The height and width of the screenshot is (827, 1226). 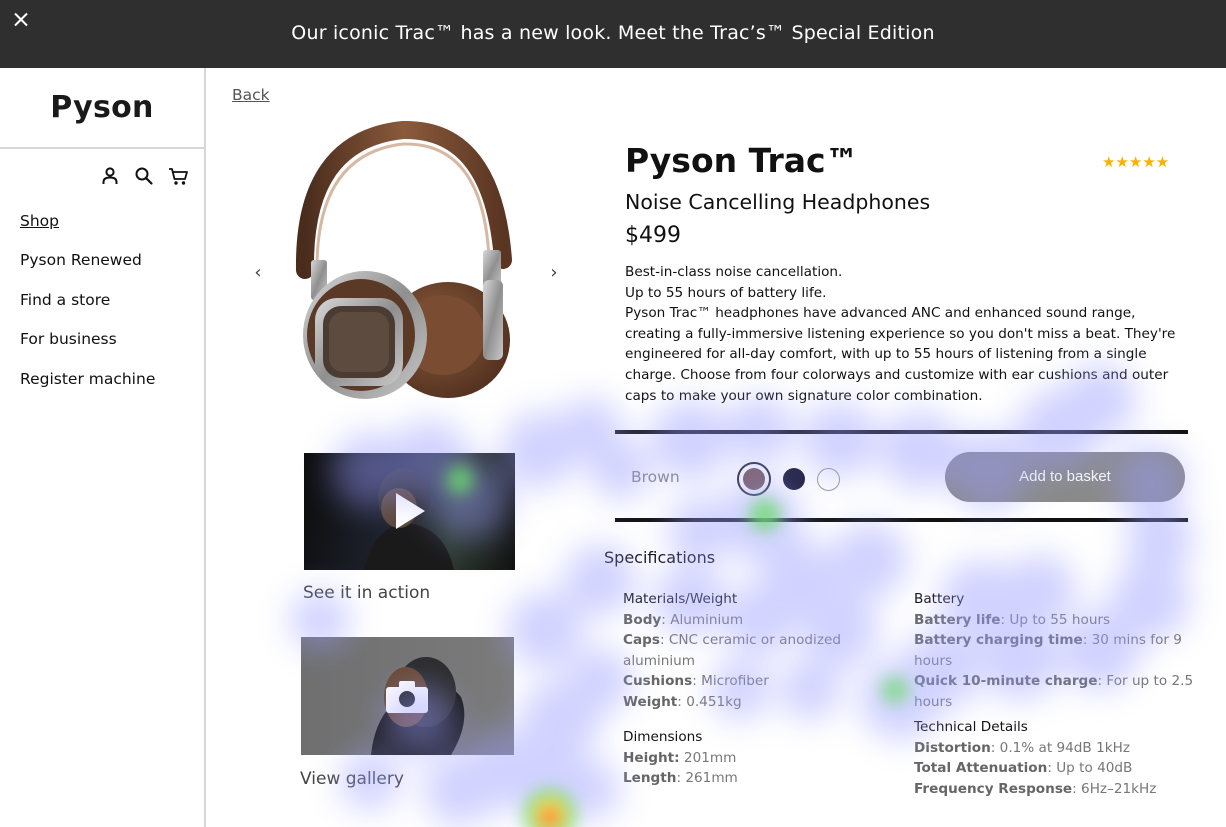 I want to click on sidebar-item-label: Pyson Renewed, so click(x=81, y=260).